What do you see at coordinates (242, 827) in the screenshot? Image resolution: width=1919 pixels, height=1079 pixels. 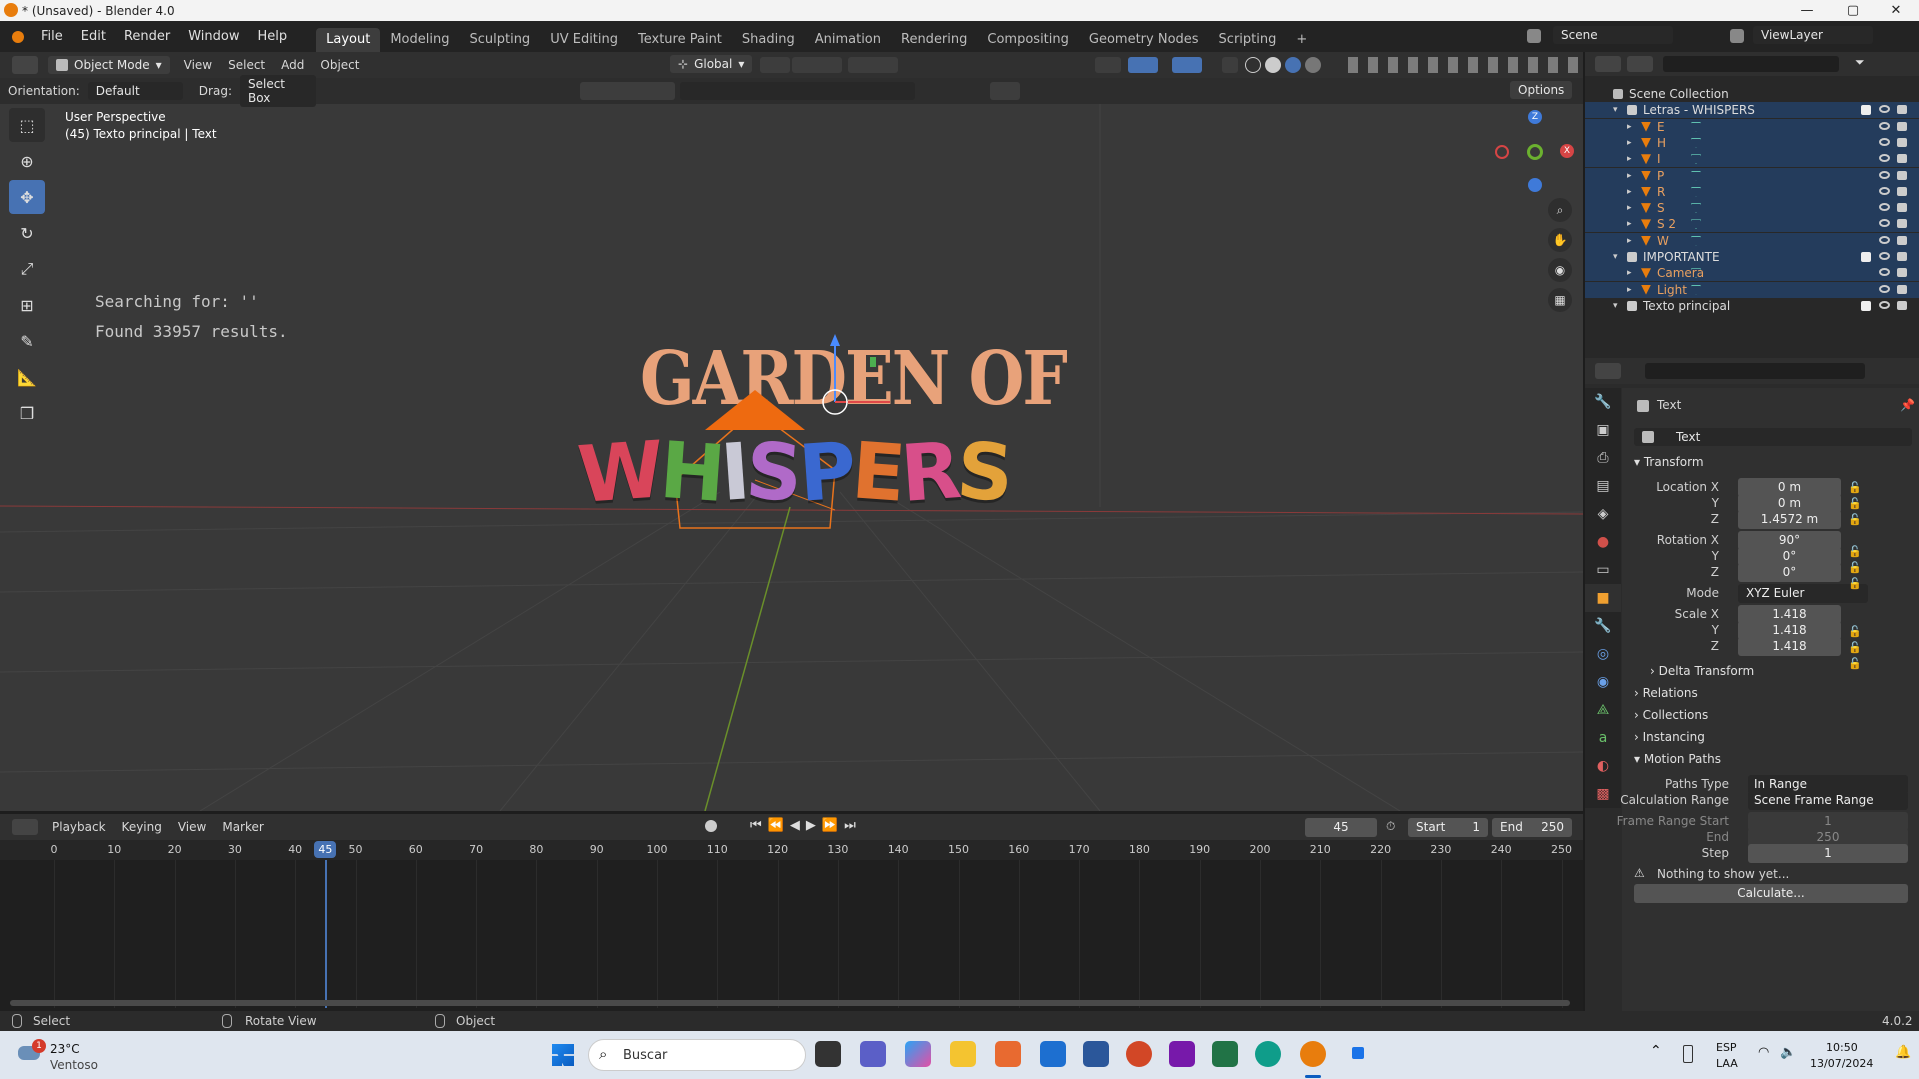 I see `marker-menu: Marker` at bounding box center [242, 827].